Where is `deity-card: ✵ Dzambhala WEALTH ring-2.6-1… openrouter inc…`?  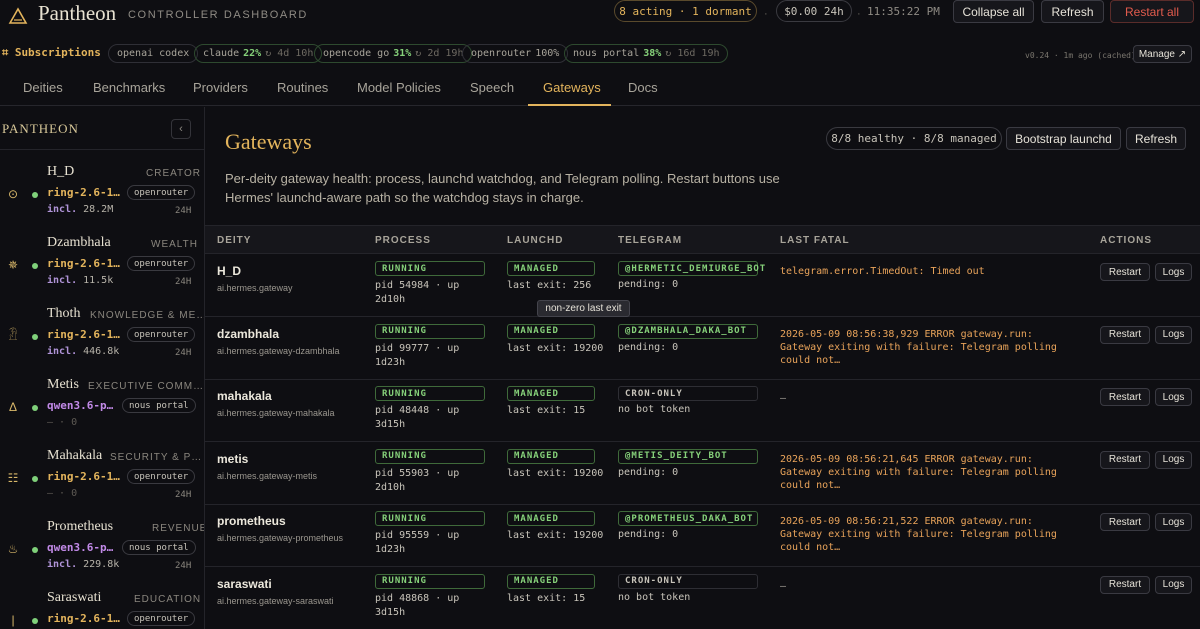
deity-card: ✵ Dzambhala WEALTH ring-2.6-1… openrouter inc… is located at coordinates (102, 270).